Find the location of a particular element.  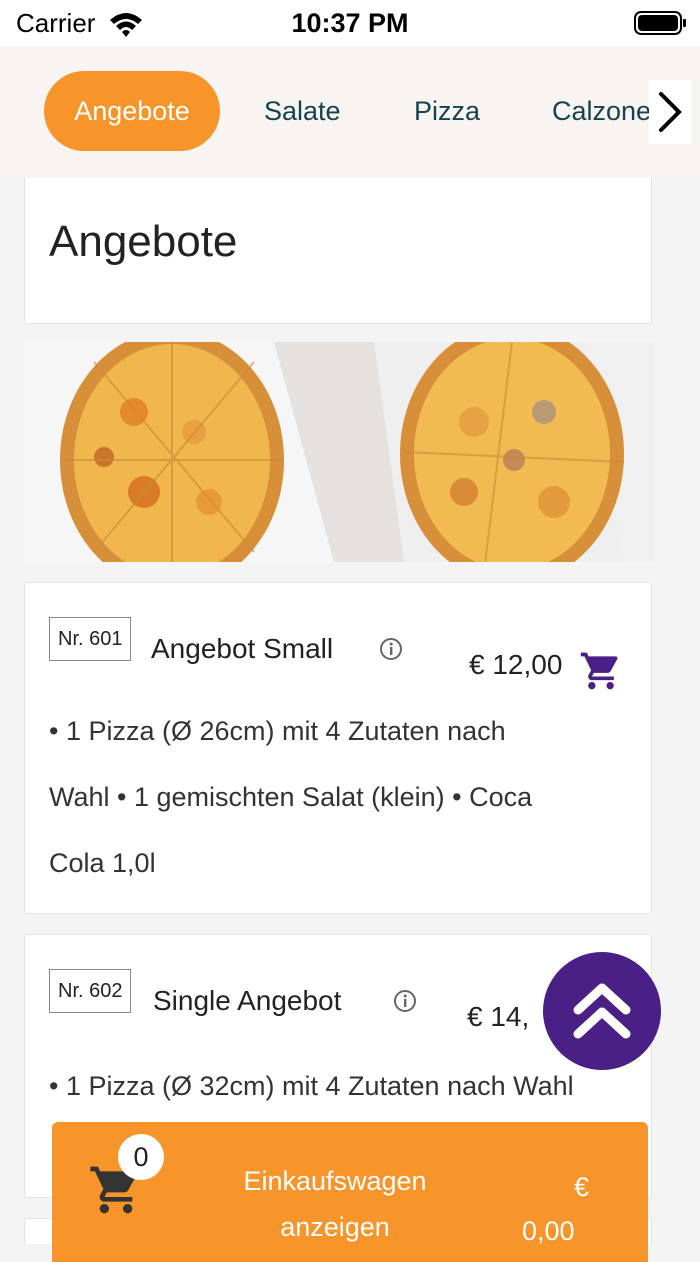

cart-count-badge: 0 is located at coordinates (141, 1157).